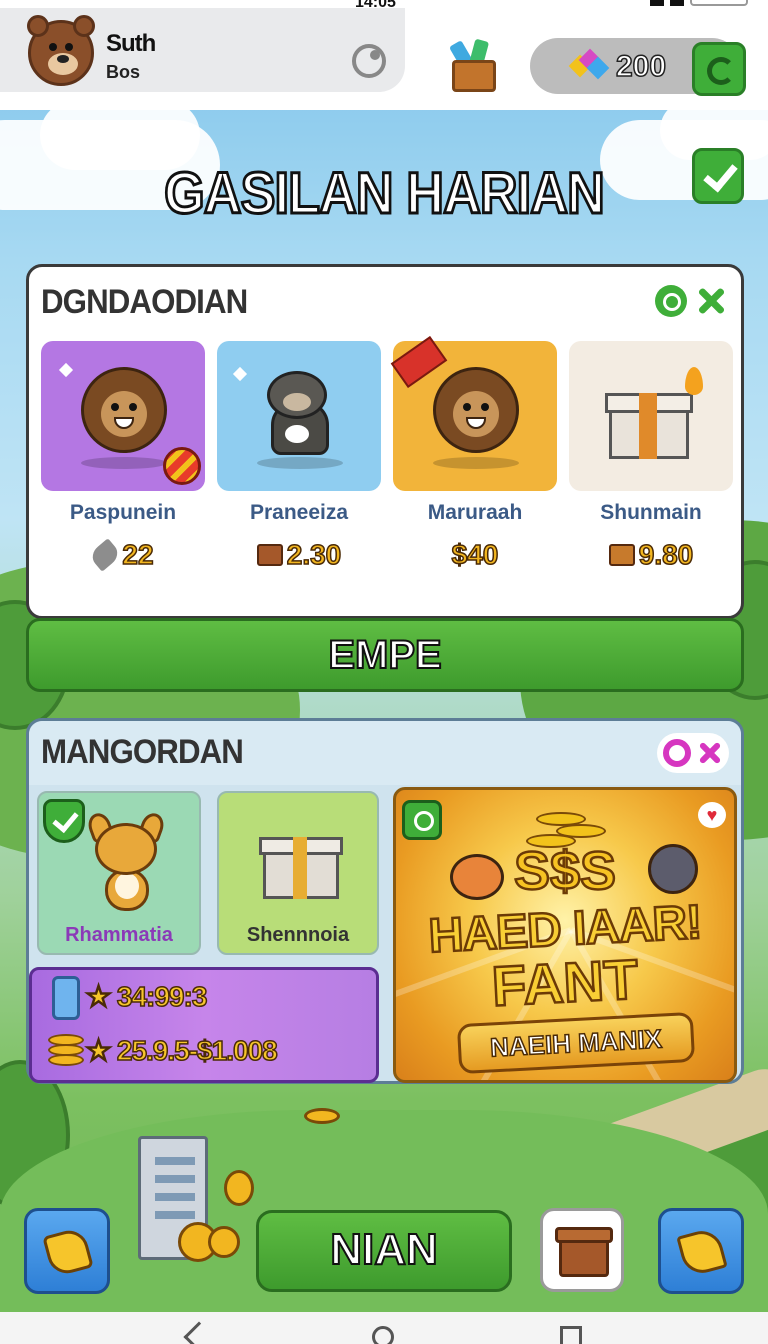 This screenshot has height=1344, width=768. Describe the element at coordinates (269, 555) in the screenshot. I see `chest-icon` at that location.